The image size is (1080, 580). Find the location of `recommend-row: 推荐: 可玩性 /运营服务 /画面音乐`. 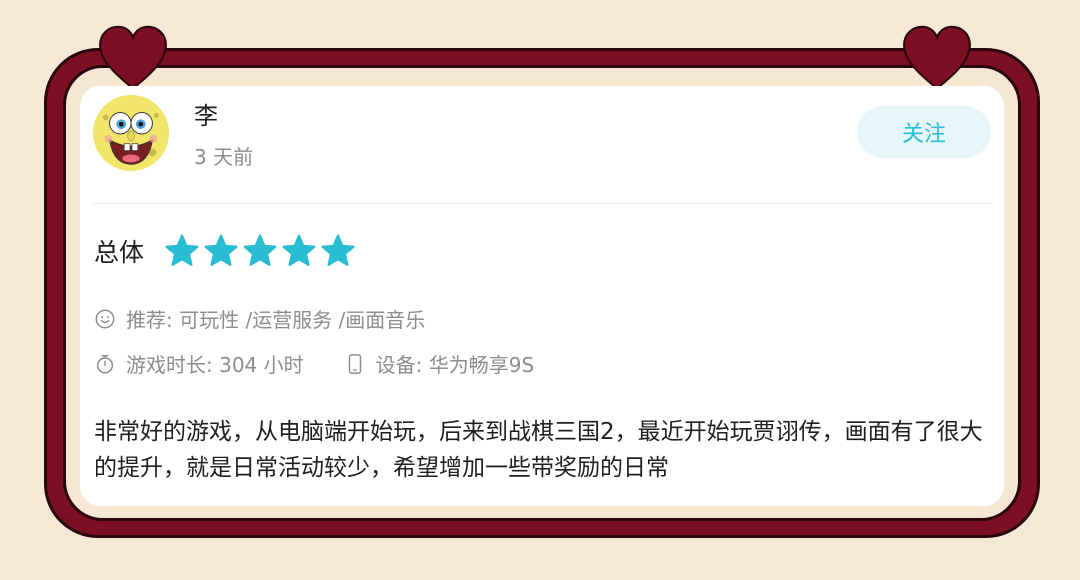

recommend-row: 推荐: 可玩性 /运营服务 /画面音乐 is located at coordinates (259, 318).